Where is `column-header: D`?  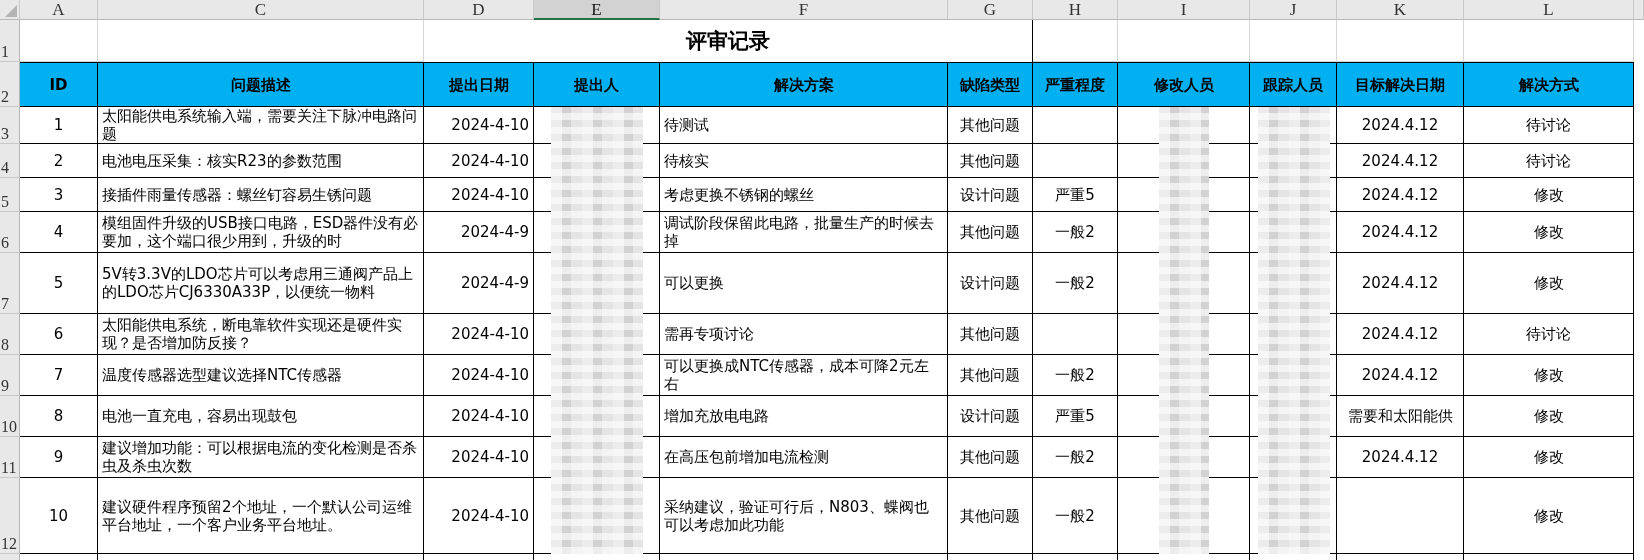 column-header: D is located at coordinates (479, 10).